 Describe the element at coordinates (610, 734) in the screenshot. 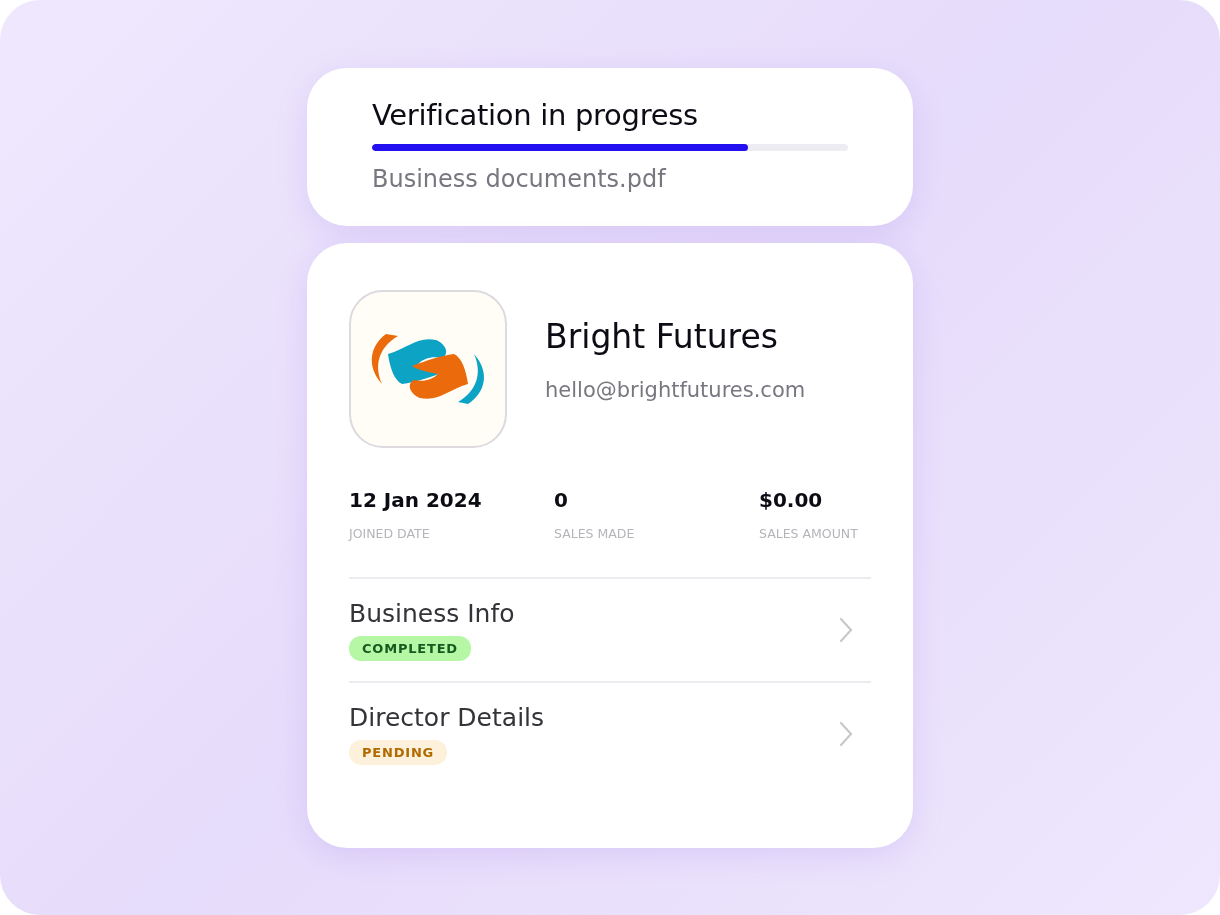

I see `section-row: Director Details PENDING` at that location.